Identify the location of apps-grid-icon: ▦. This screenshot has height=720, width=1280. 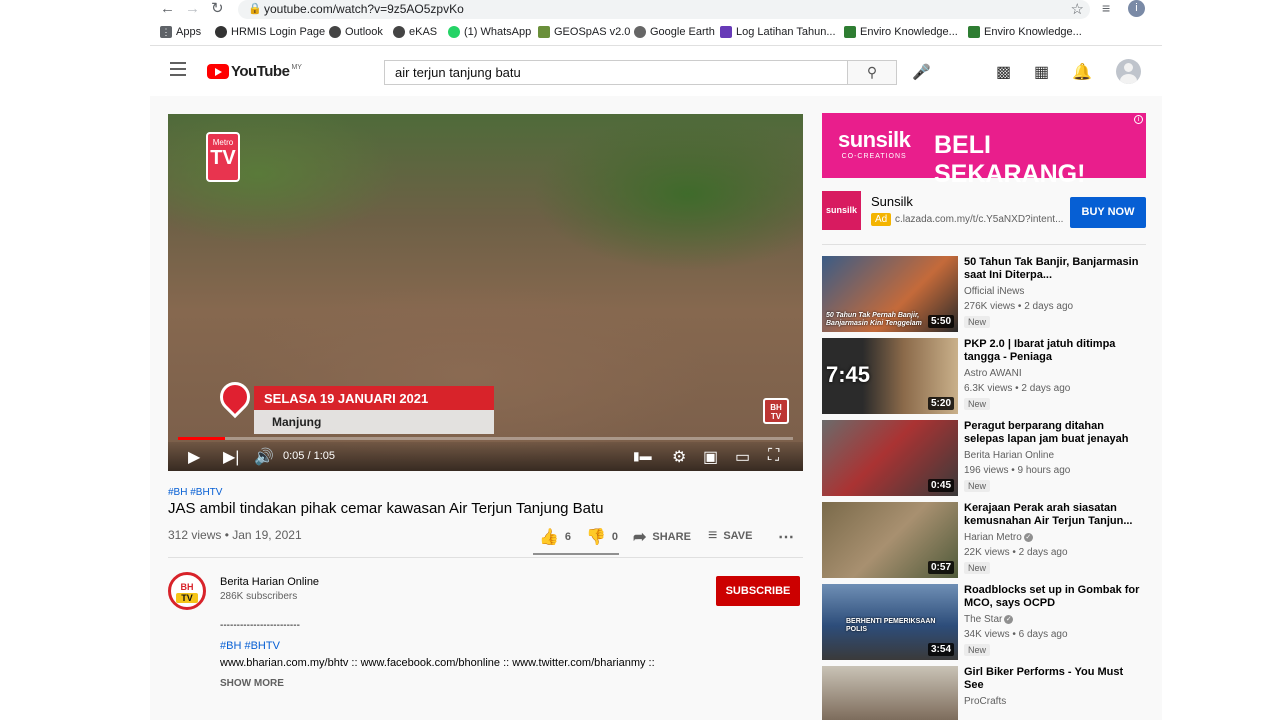
(1041, 72).